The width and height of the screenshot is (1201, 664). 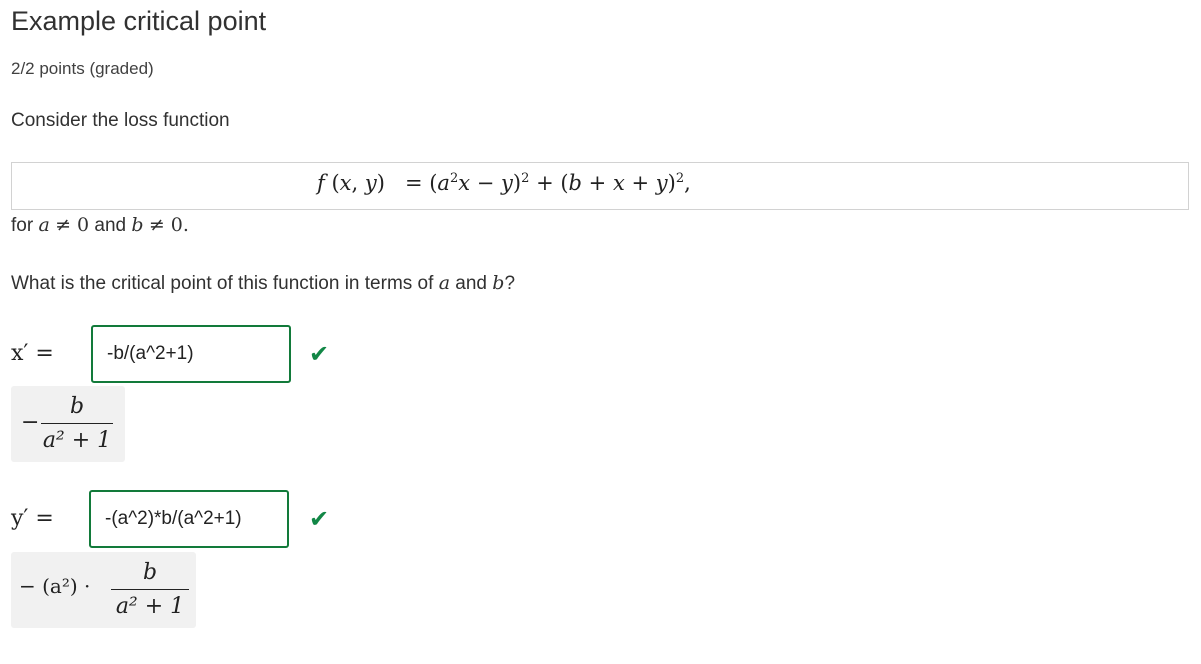 I want to click on points-status: 2/2 points (graded), so click(x=82, y=68).